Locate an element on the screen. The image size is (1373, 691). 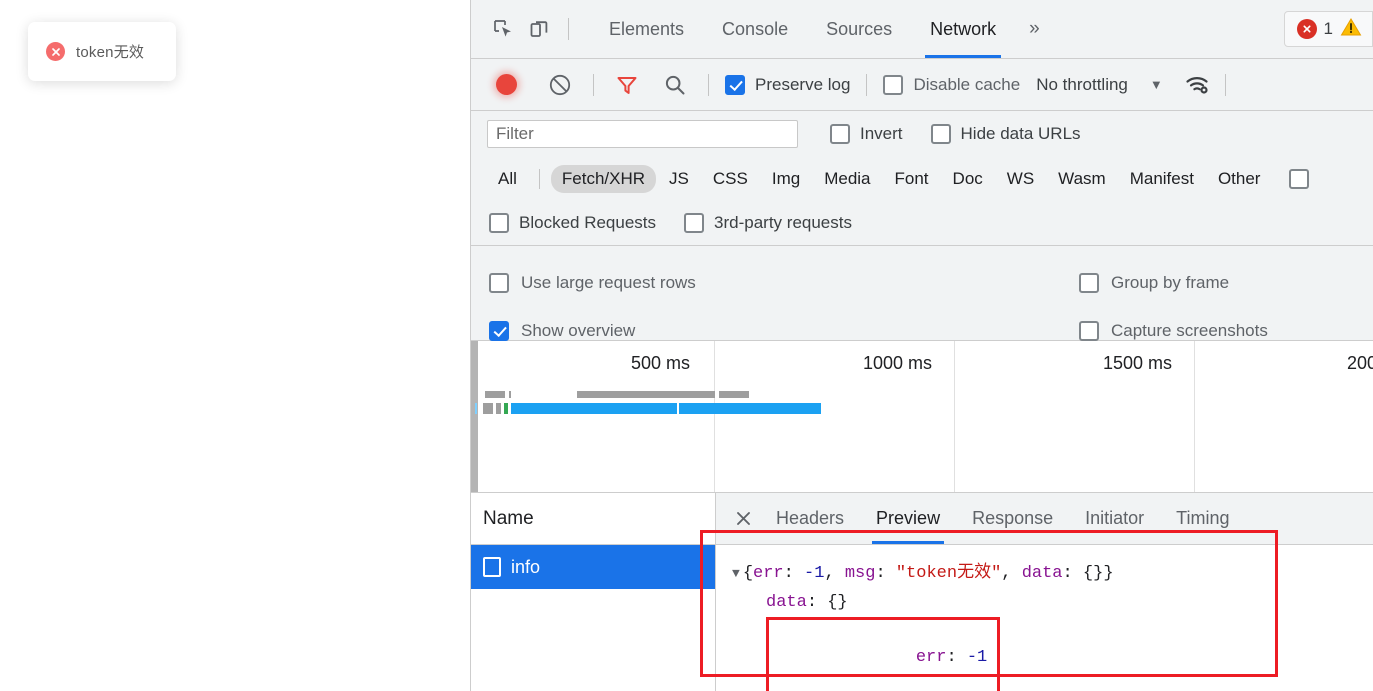
type-filter-manifest: Manifest is located at coordinates (1162, 179).